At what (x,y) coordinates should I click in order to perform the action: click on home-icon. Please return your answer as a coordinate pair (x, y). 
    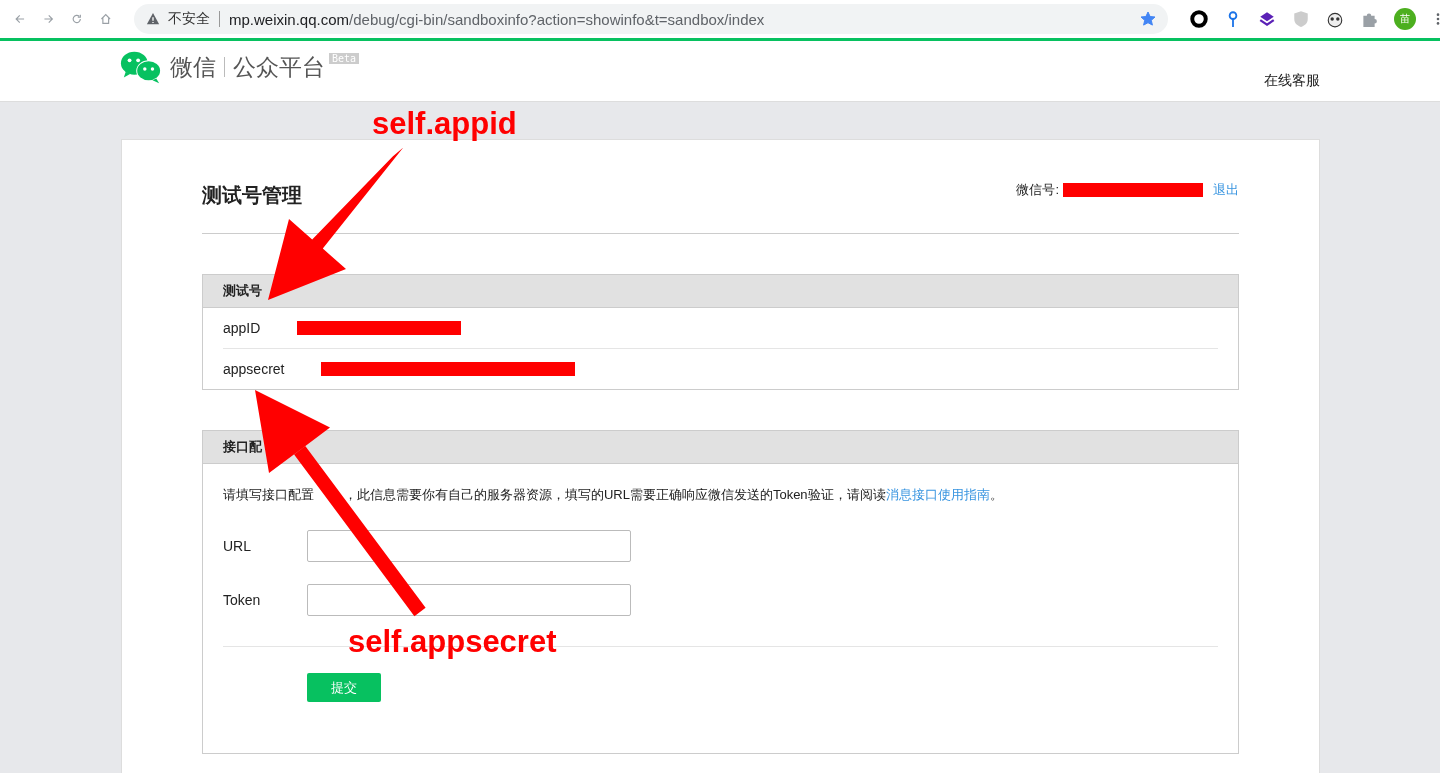
    Looking at the image, I should click on (105, 19).